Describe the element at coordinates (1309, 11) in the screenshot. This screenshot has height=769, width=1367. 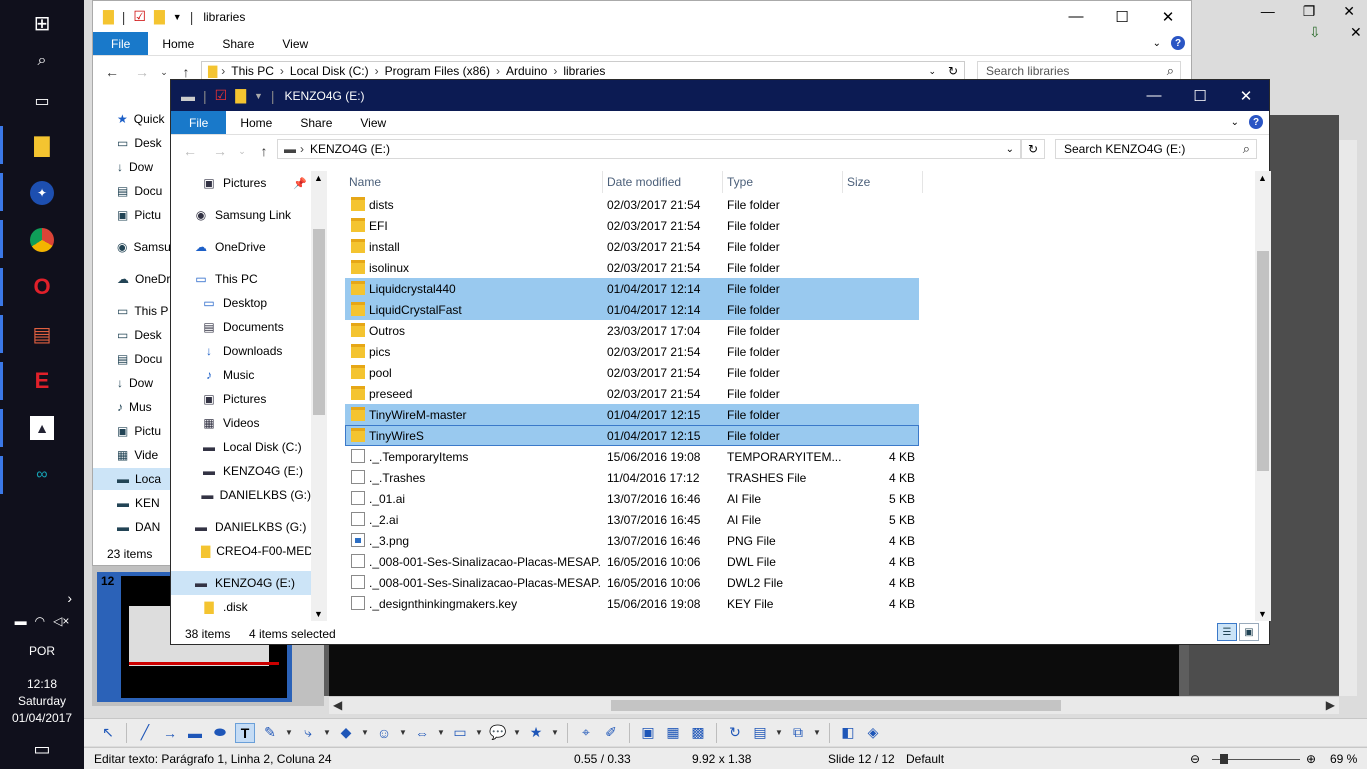
I see `restore-button: ❐` at that location.